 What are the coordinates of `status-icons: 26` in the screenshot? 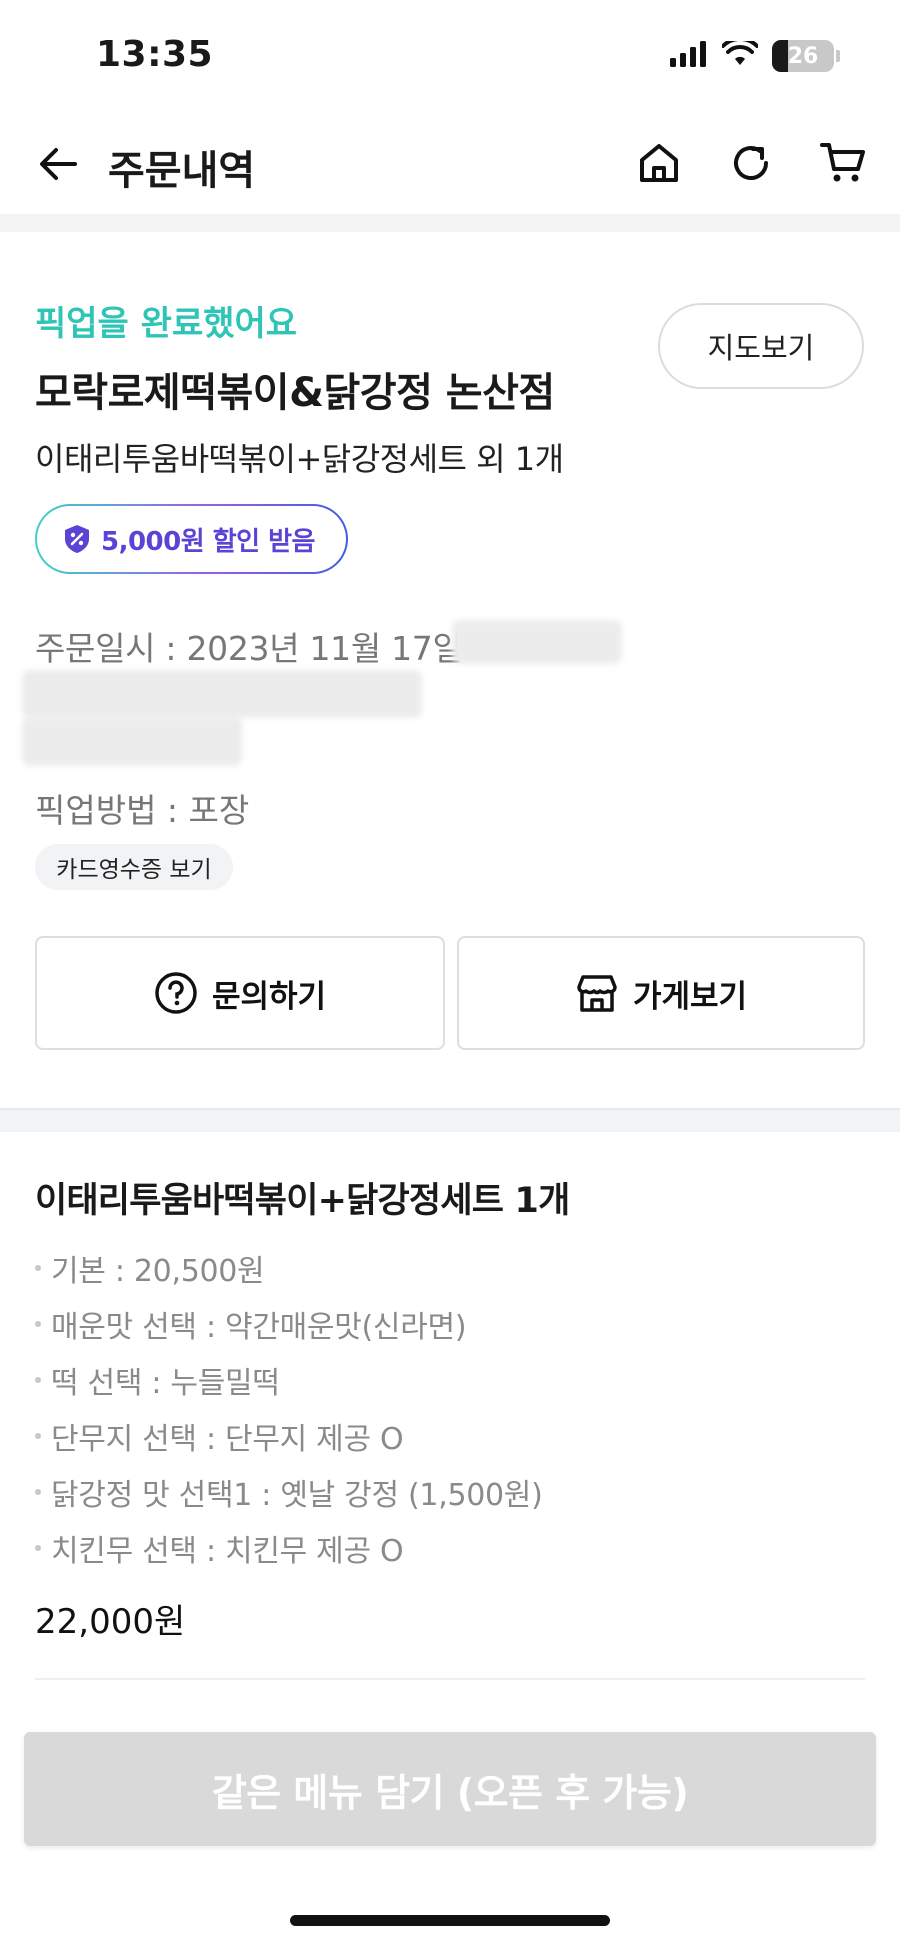 It's located at (755, 54).